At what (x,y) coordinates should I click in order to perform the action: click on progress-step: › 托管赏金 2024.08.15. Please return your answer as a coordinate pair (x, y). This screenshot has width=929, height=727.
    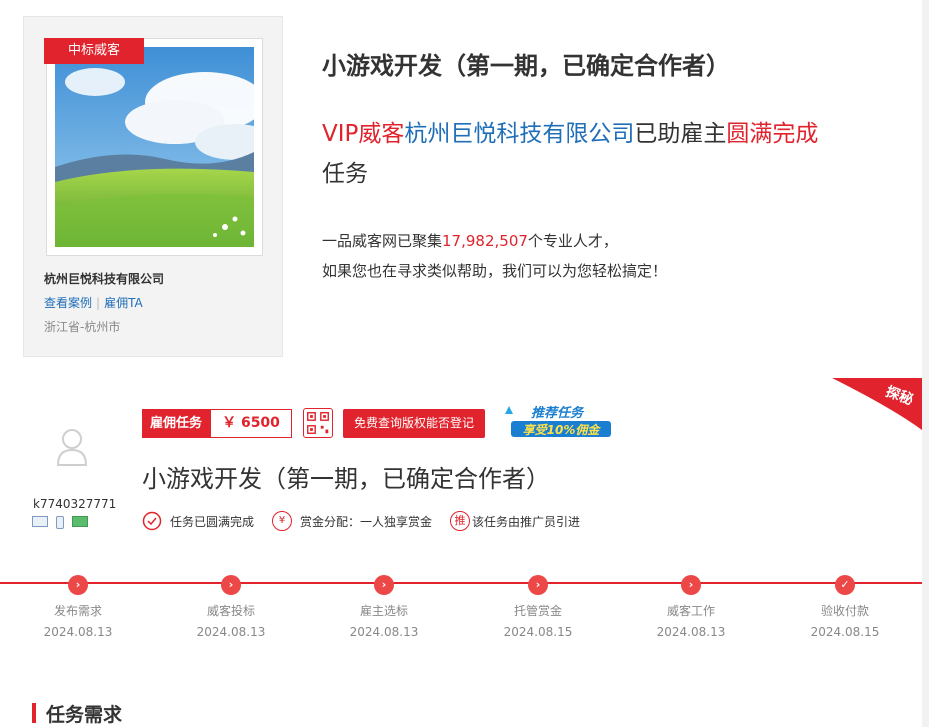
    Looking at the image, I should click on (538, 607).